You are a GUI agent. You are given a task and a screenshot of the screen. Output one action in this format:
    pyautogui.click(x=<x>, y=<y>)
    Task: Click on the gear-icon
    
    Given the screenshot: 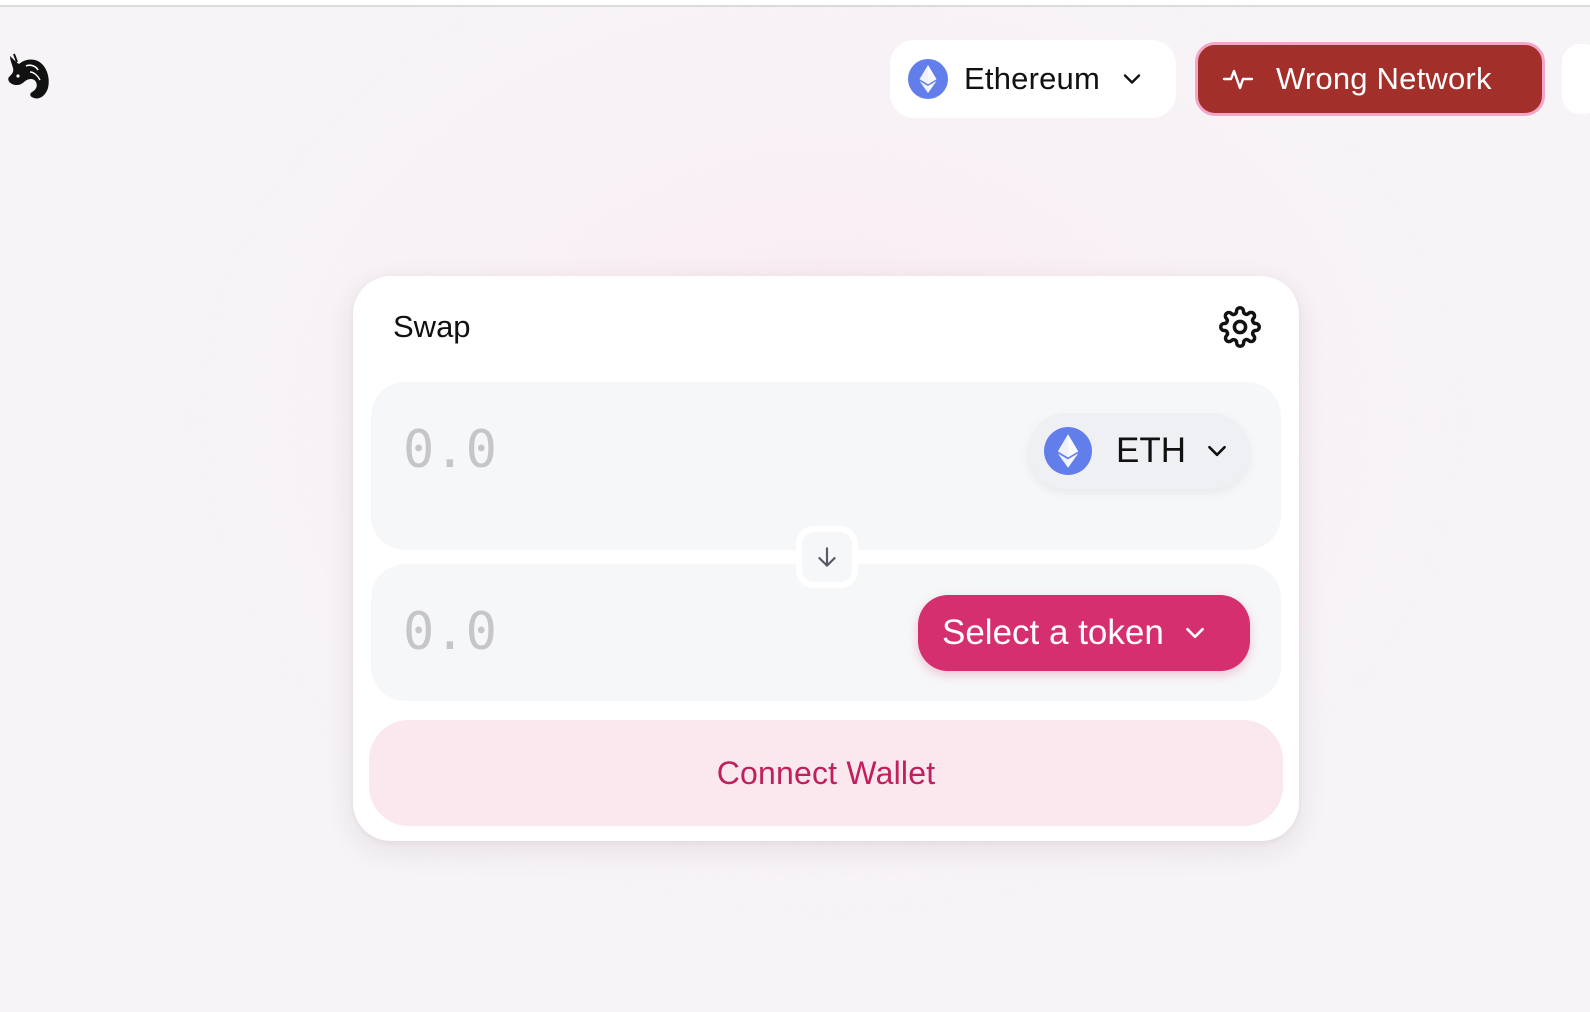 What is the action you would take?
    pyautogui.click(x=1240, y=327)
    